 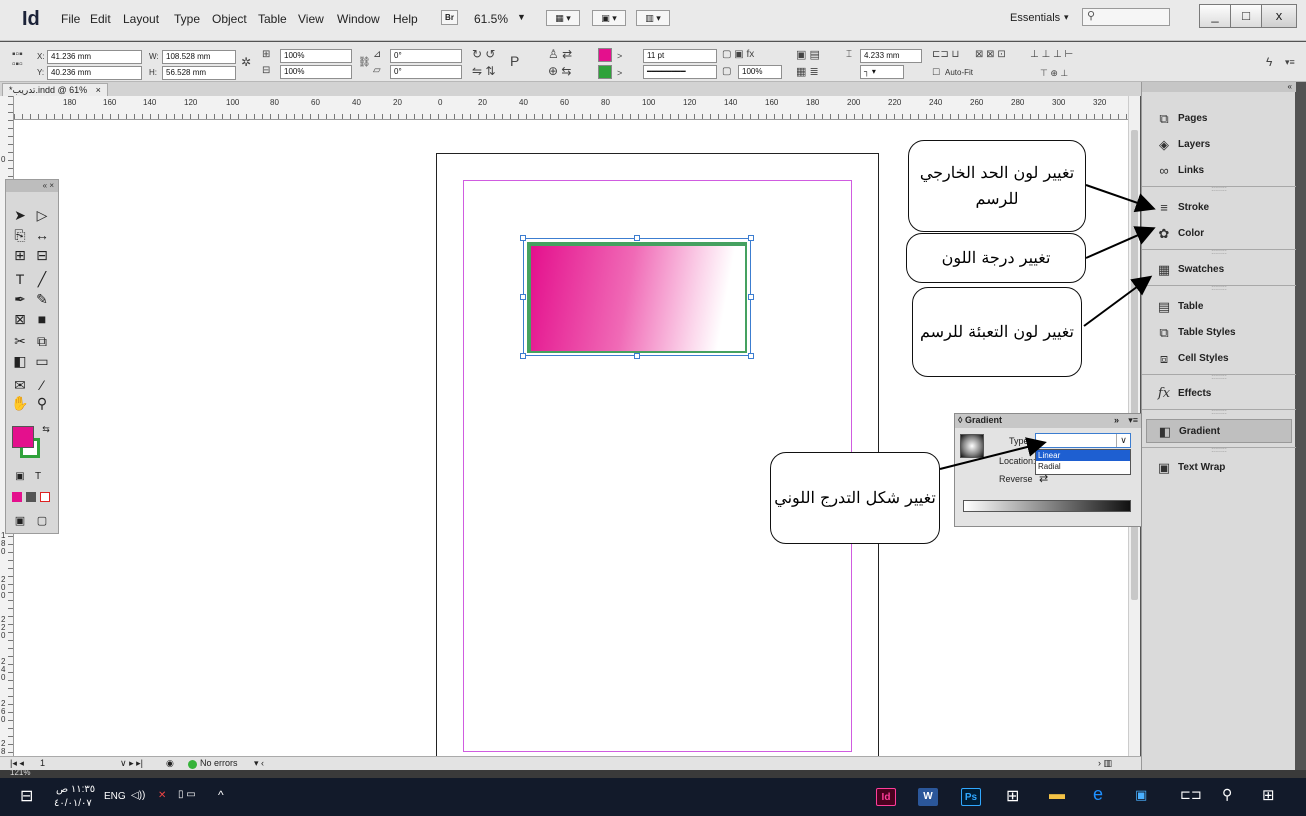 What do you see at coordinates (960, 420) in the screenshot?
I see `gradient-collapse-icon: ◊` at bounding box center [960, 420].